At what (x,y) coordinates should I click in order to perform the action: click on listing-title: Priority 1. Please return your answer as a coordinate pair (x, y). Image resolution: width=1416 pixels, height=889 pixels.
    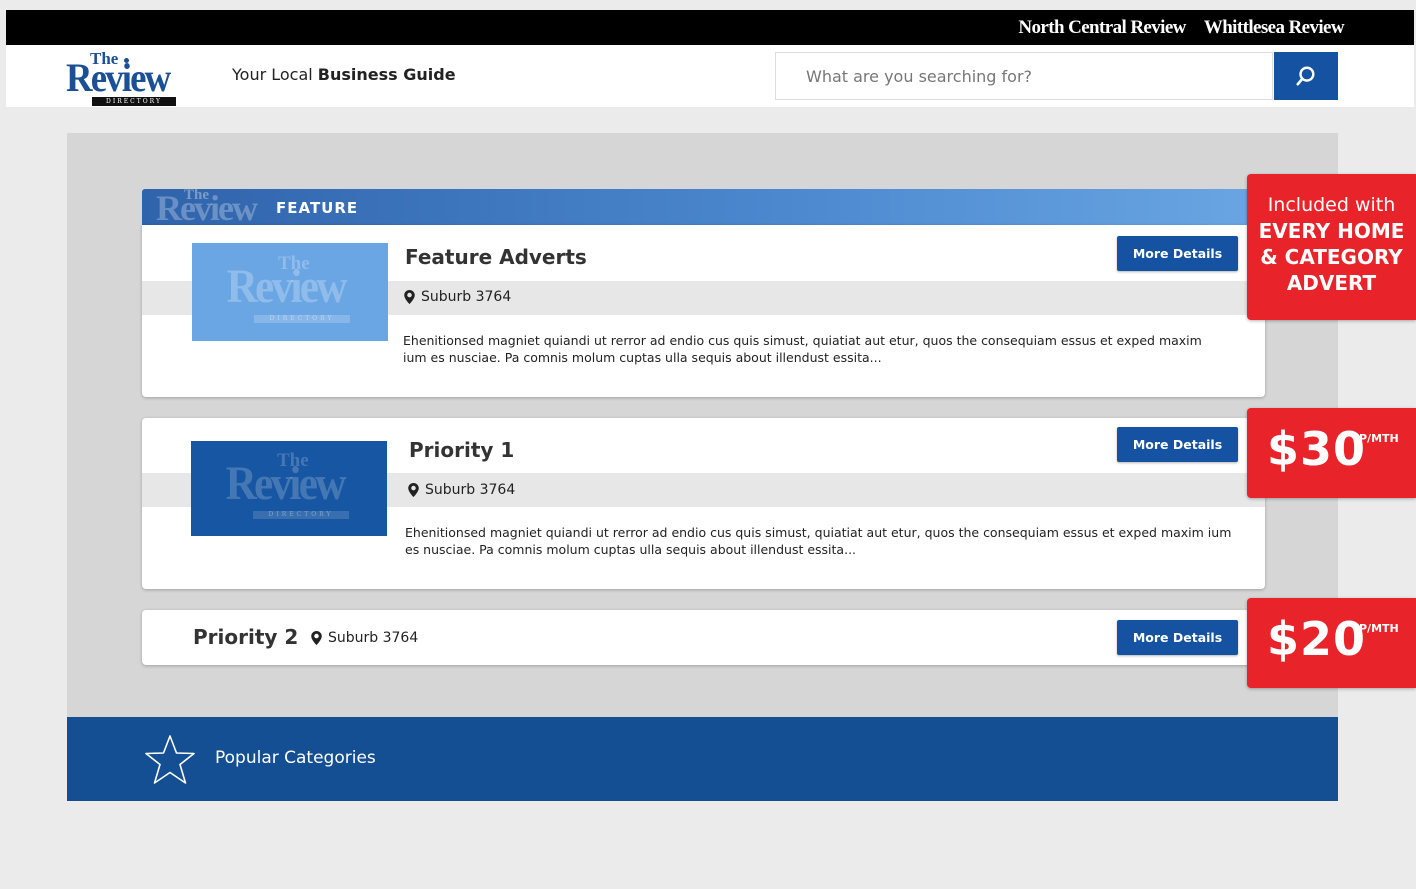
    Looking at the image, I should click on (461, 450).